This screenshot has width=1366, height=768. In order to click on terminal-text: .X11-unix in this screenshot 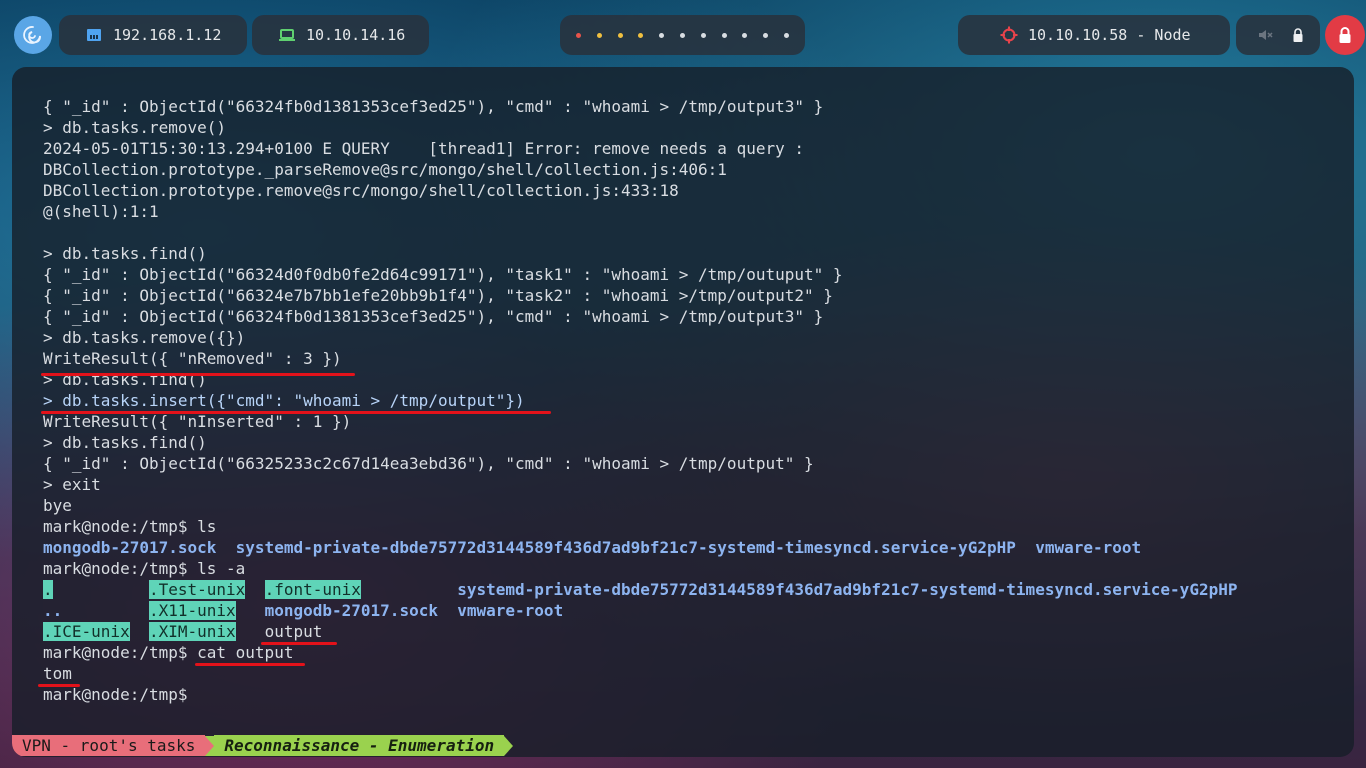, I will do `click(192, 610)`.